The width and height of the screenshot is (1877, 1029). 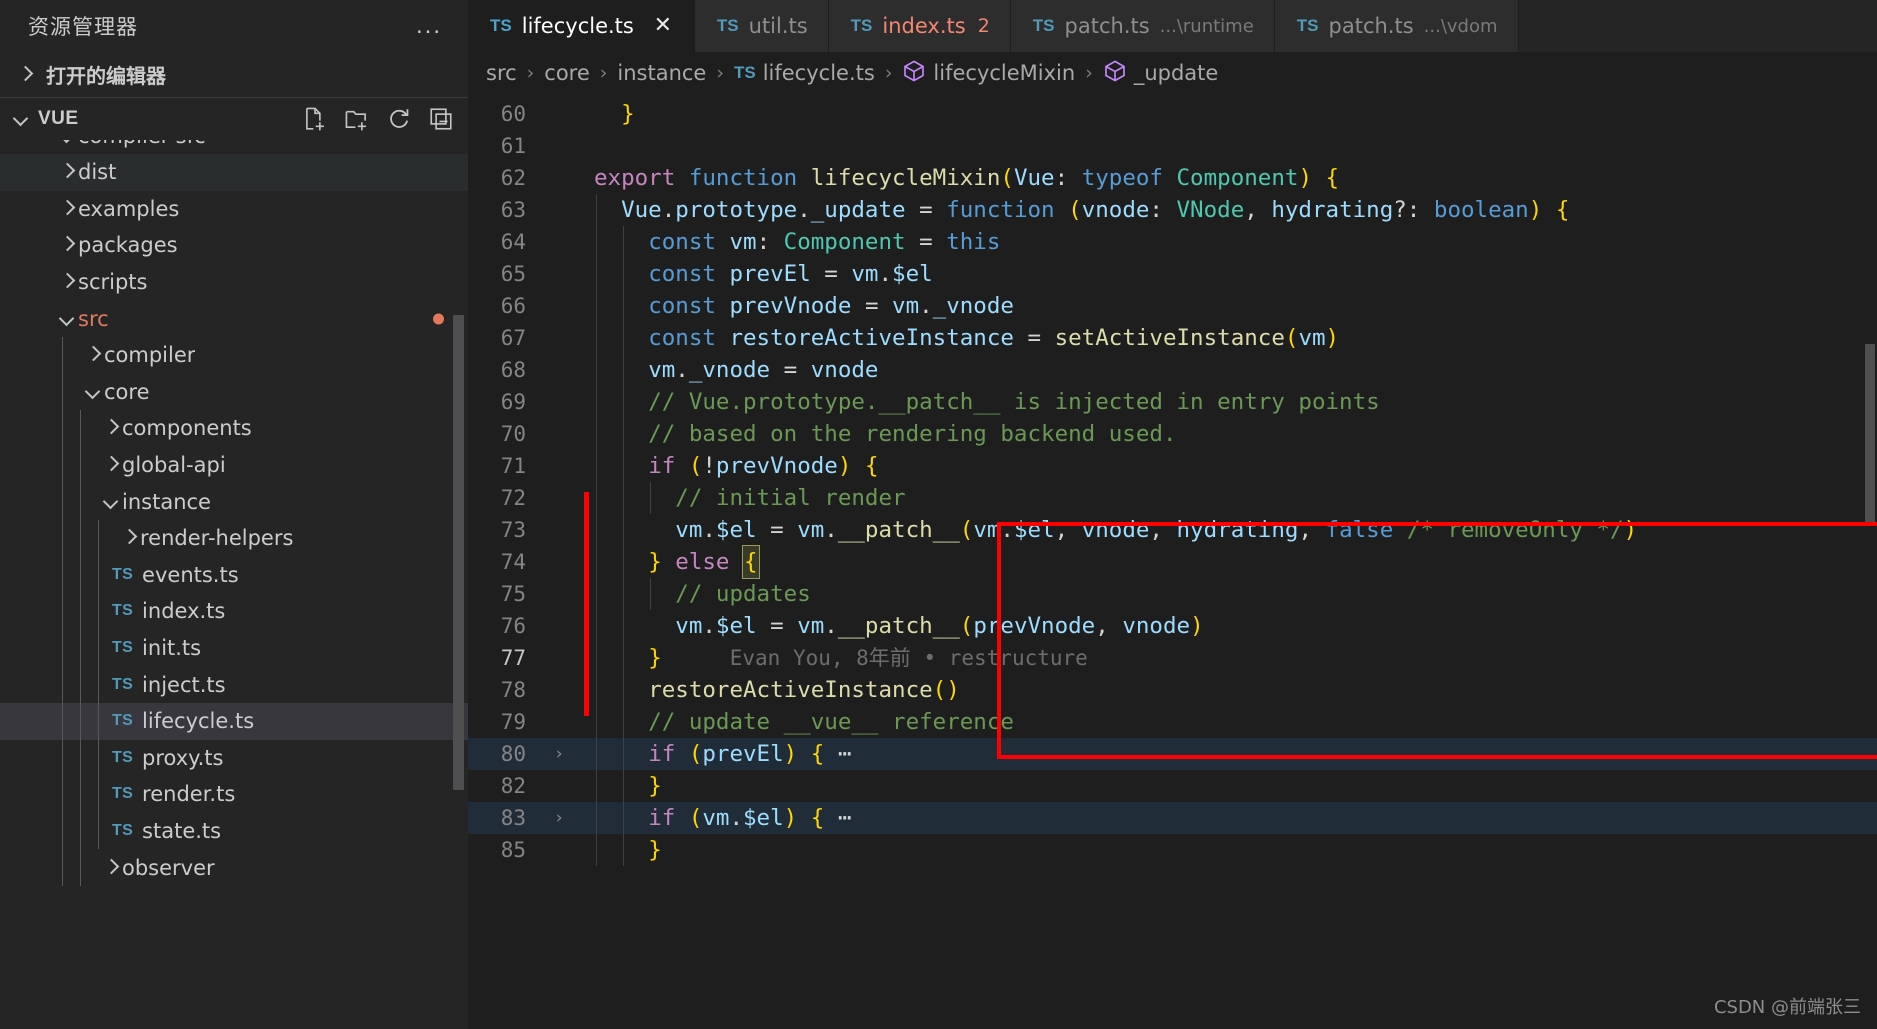 I want to click on code-line-72: 72 // initial render, so click(x=1172, y=498).